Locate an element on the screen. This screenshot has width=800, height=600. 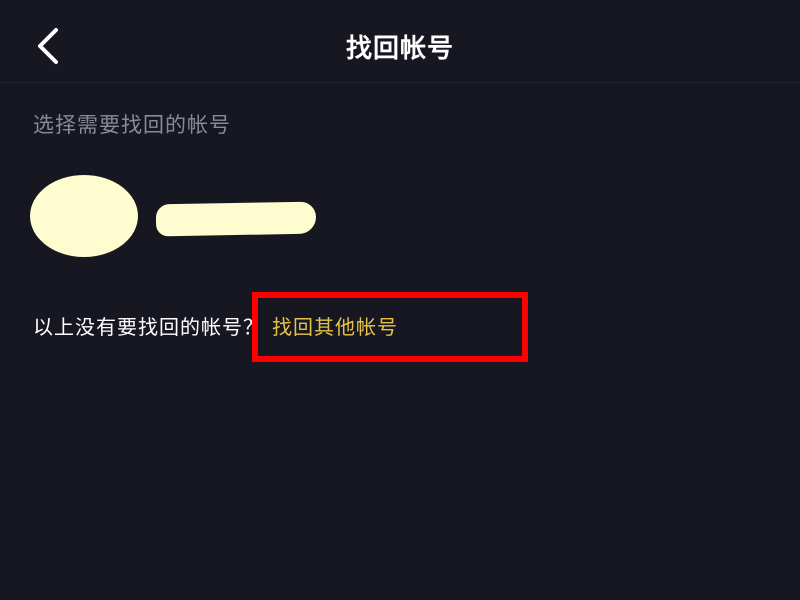
account-name-redacted is located at coordinates (236, 219).